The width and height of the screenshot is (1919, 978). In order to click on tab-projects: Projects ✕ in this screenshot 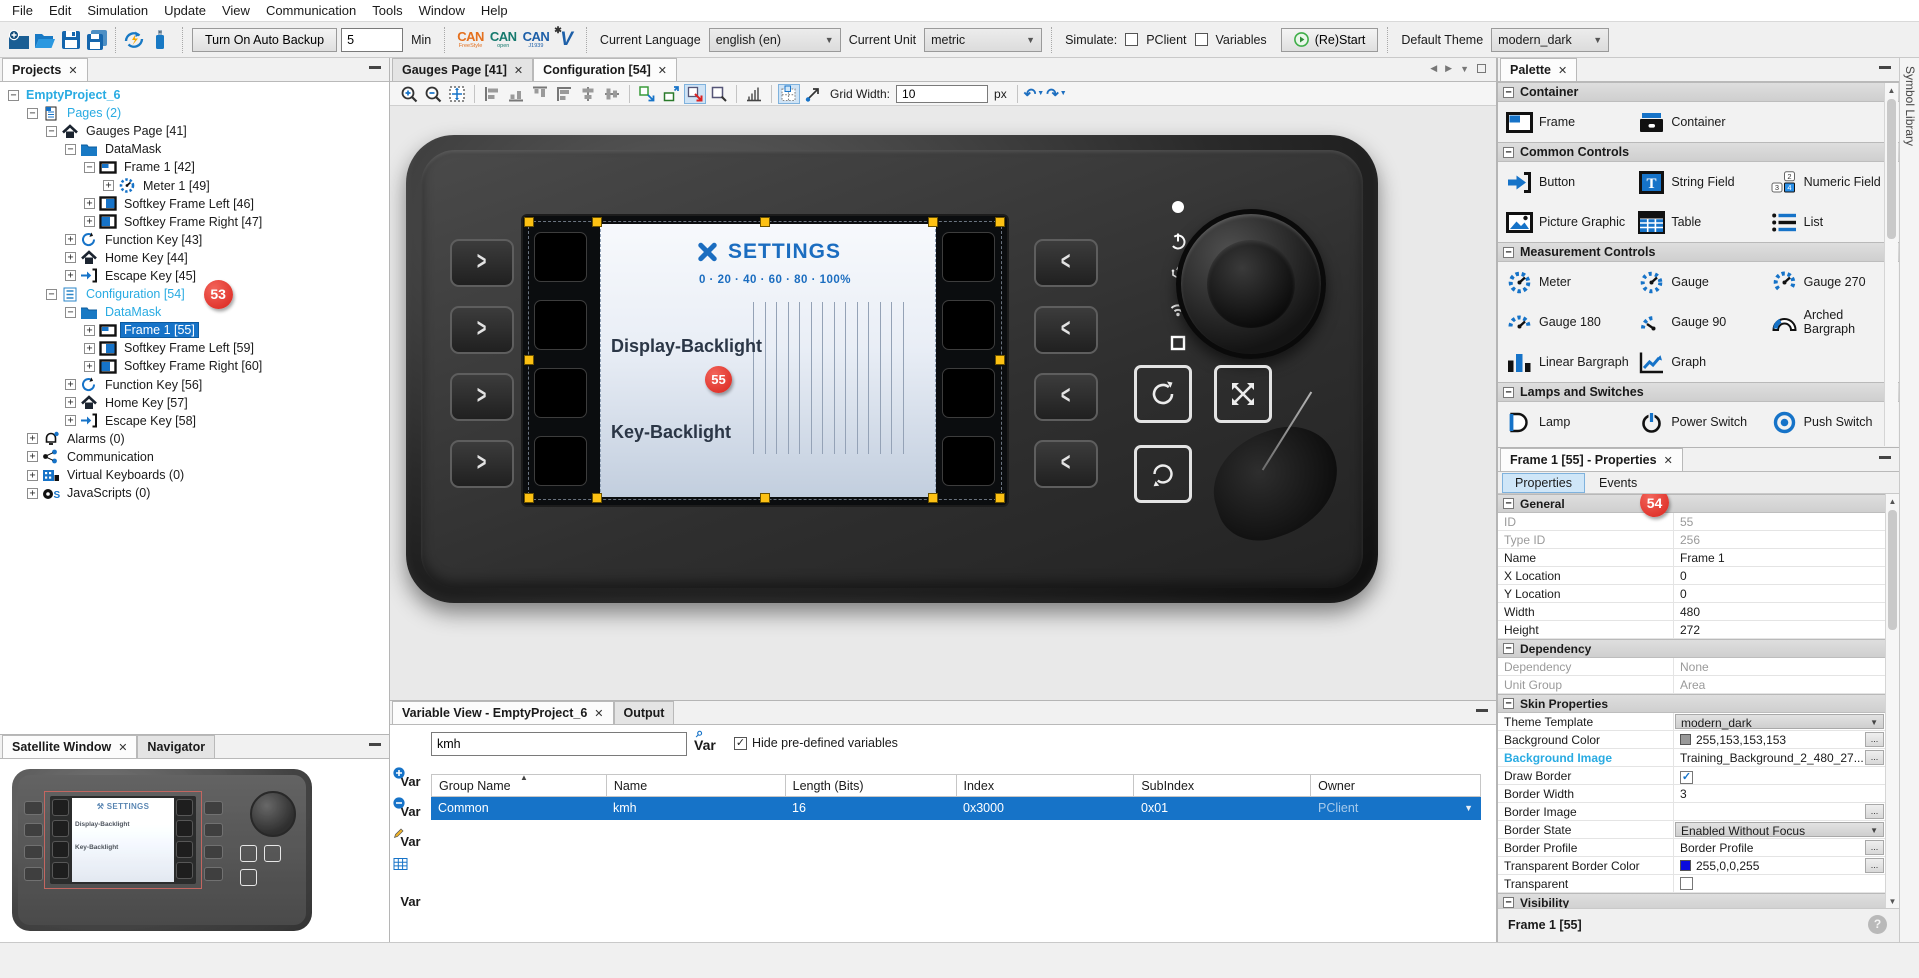, I will do `click(45, 69)`.